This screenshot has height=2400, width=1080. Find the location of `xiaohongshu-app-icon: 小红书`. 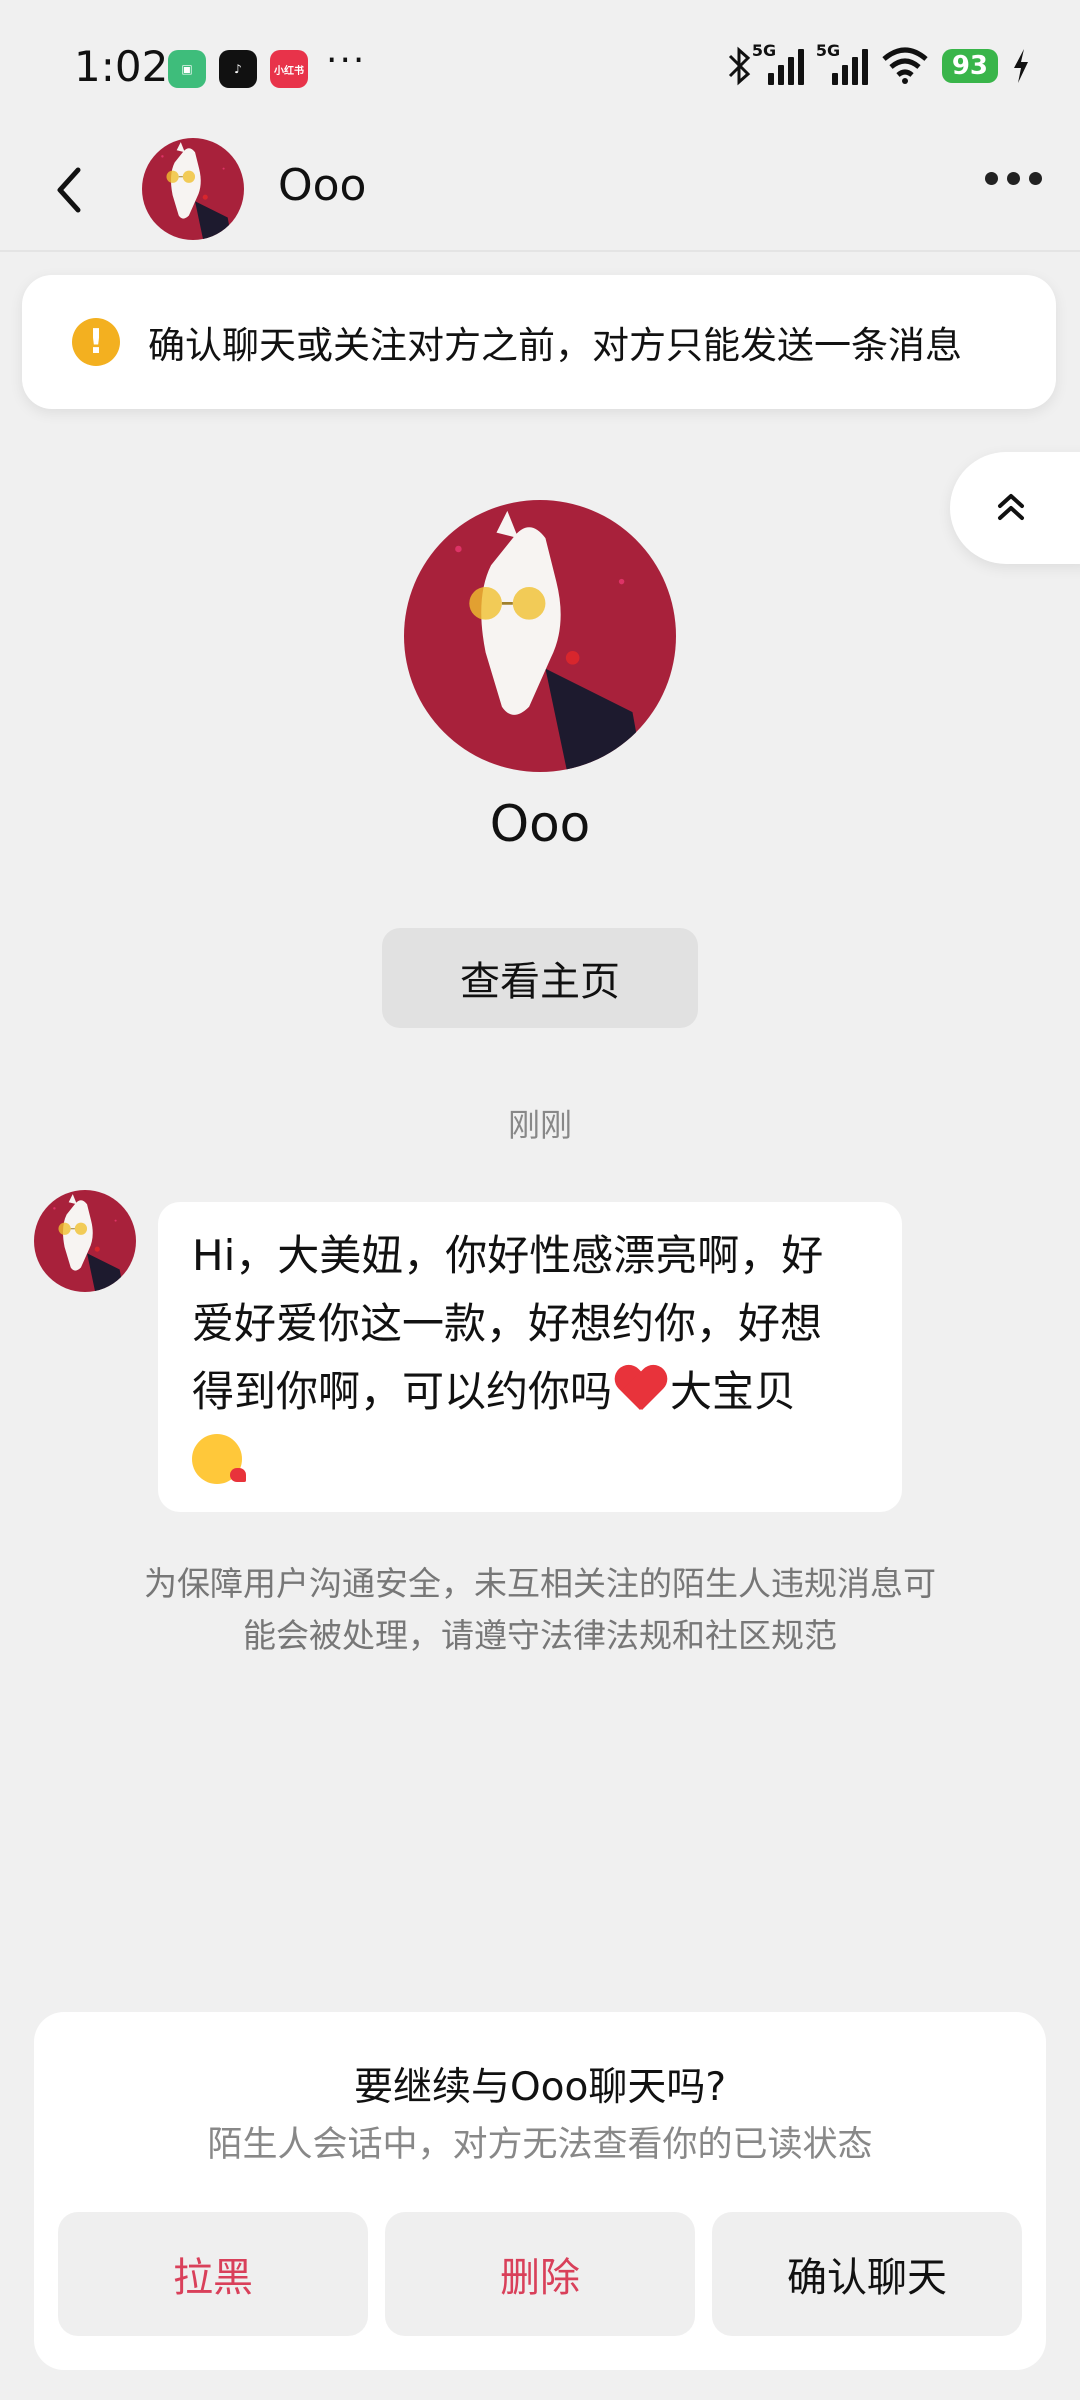

xiaohongshu-app-icon: 小红书 is located at coordinates (289, 69).